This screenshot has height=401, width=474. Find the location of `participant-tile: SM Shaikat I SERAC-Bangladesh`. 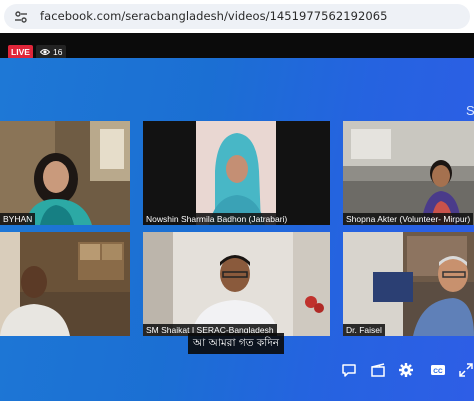

participant-tile: SM Shaikat I SERAC-Bangladesh is located at coordinates (236, 284).